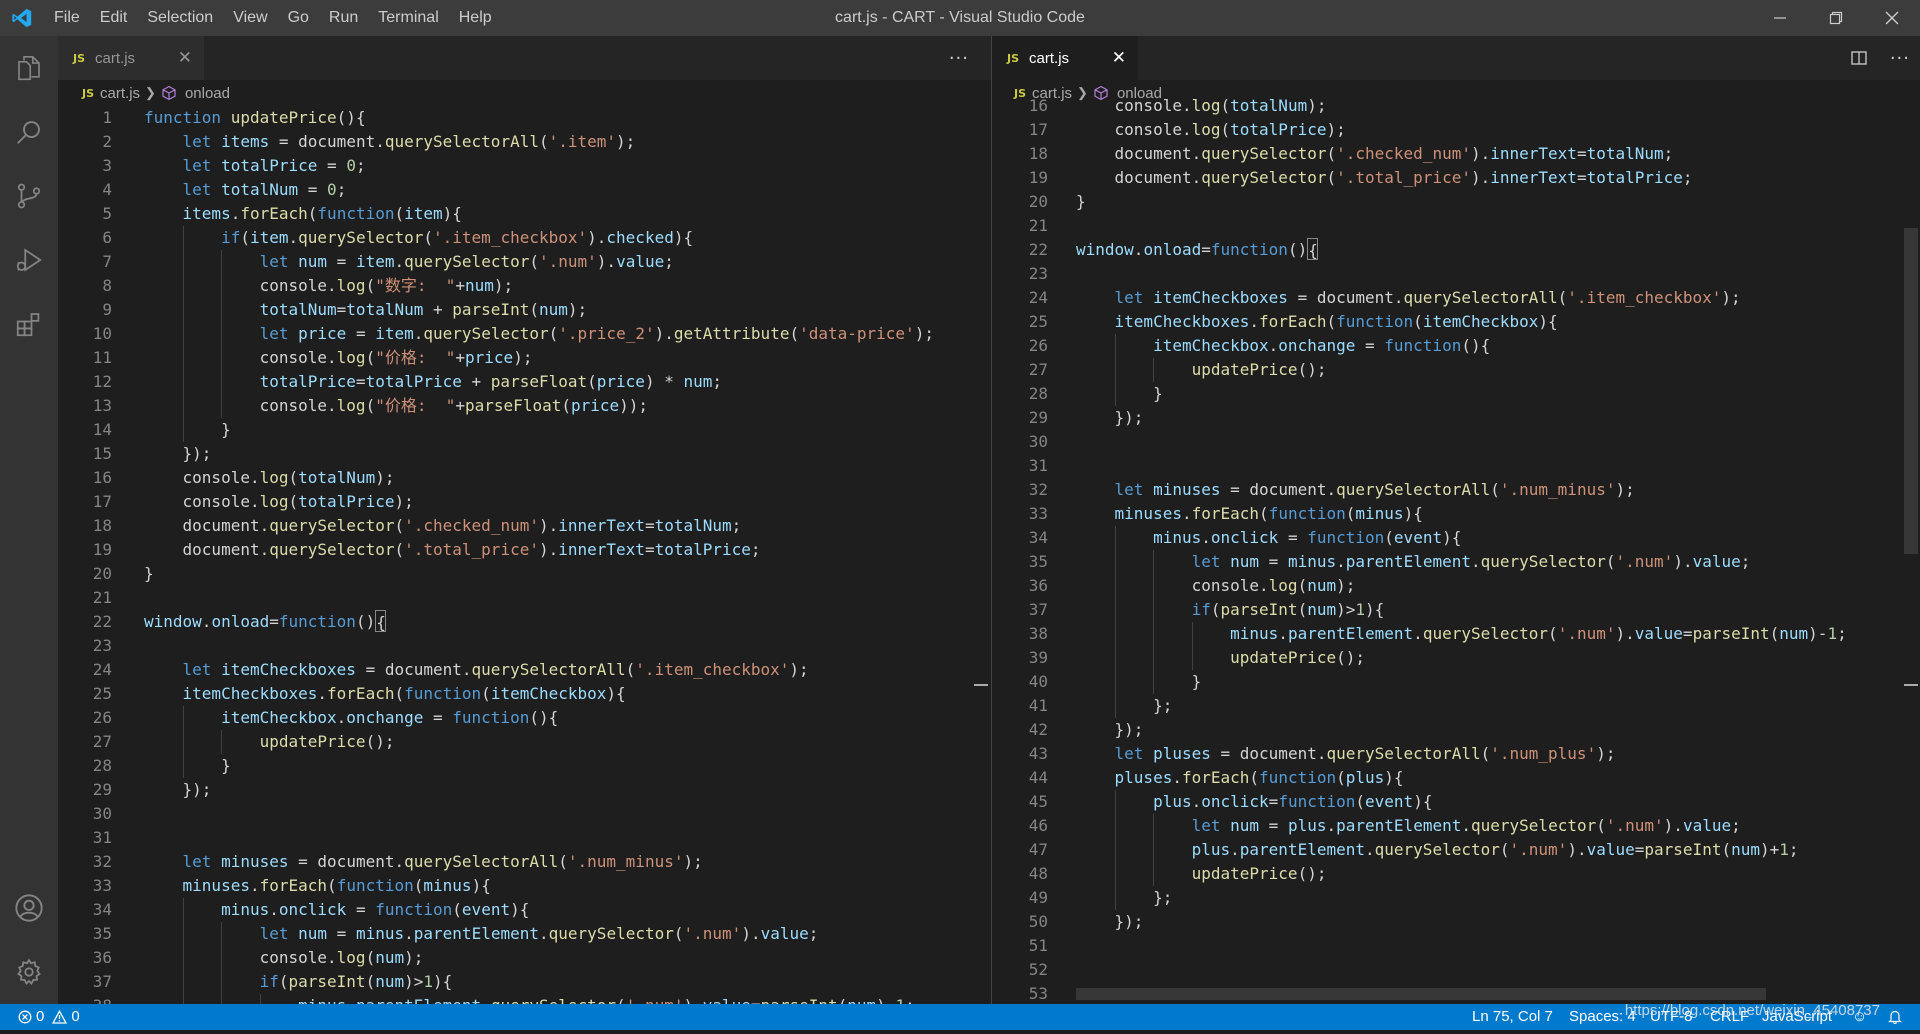 The image size is (1920, 1034). I want to click on code-line: 9 totalNum=totalNum + parseInt(num);, so click(524, 310).